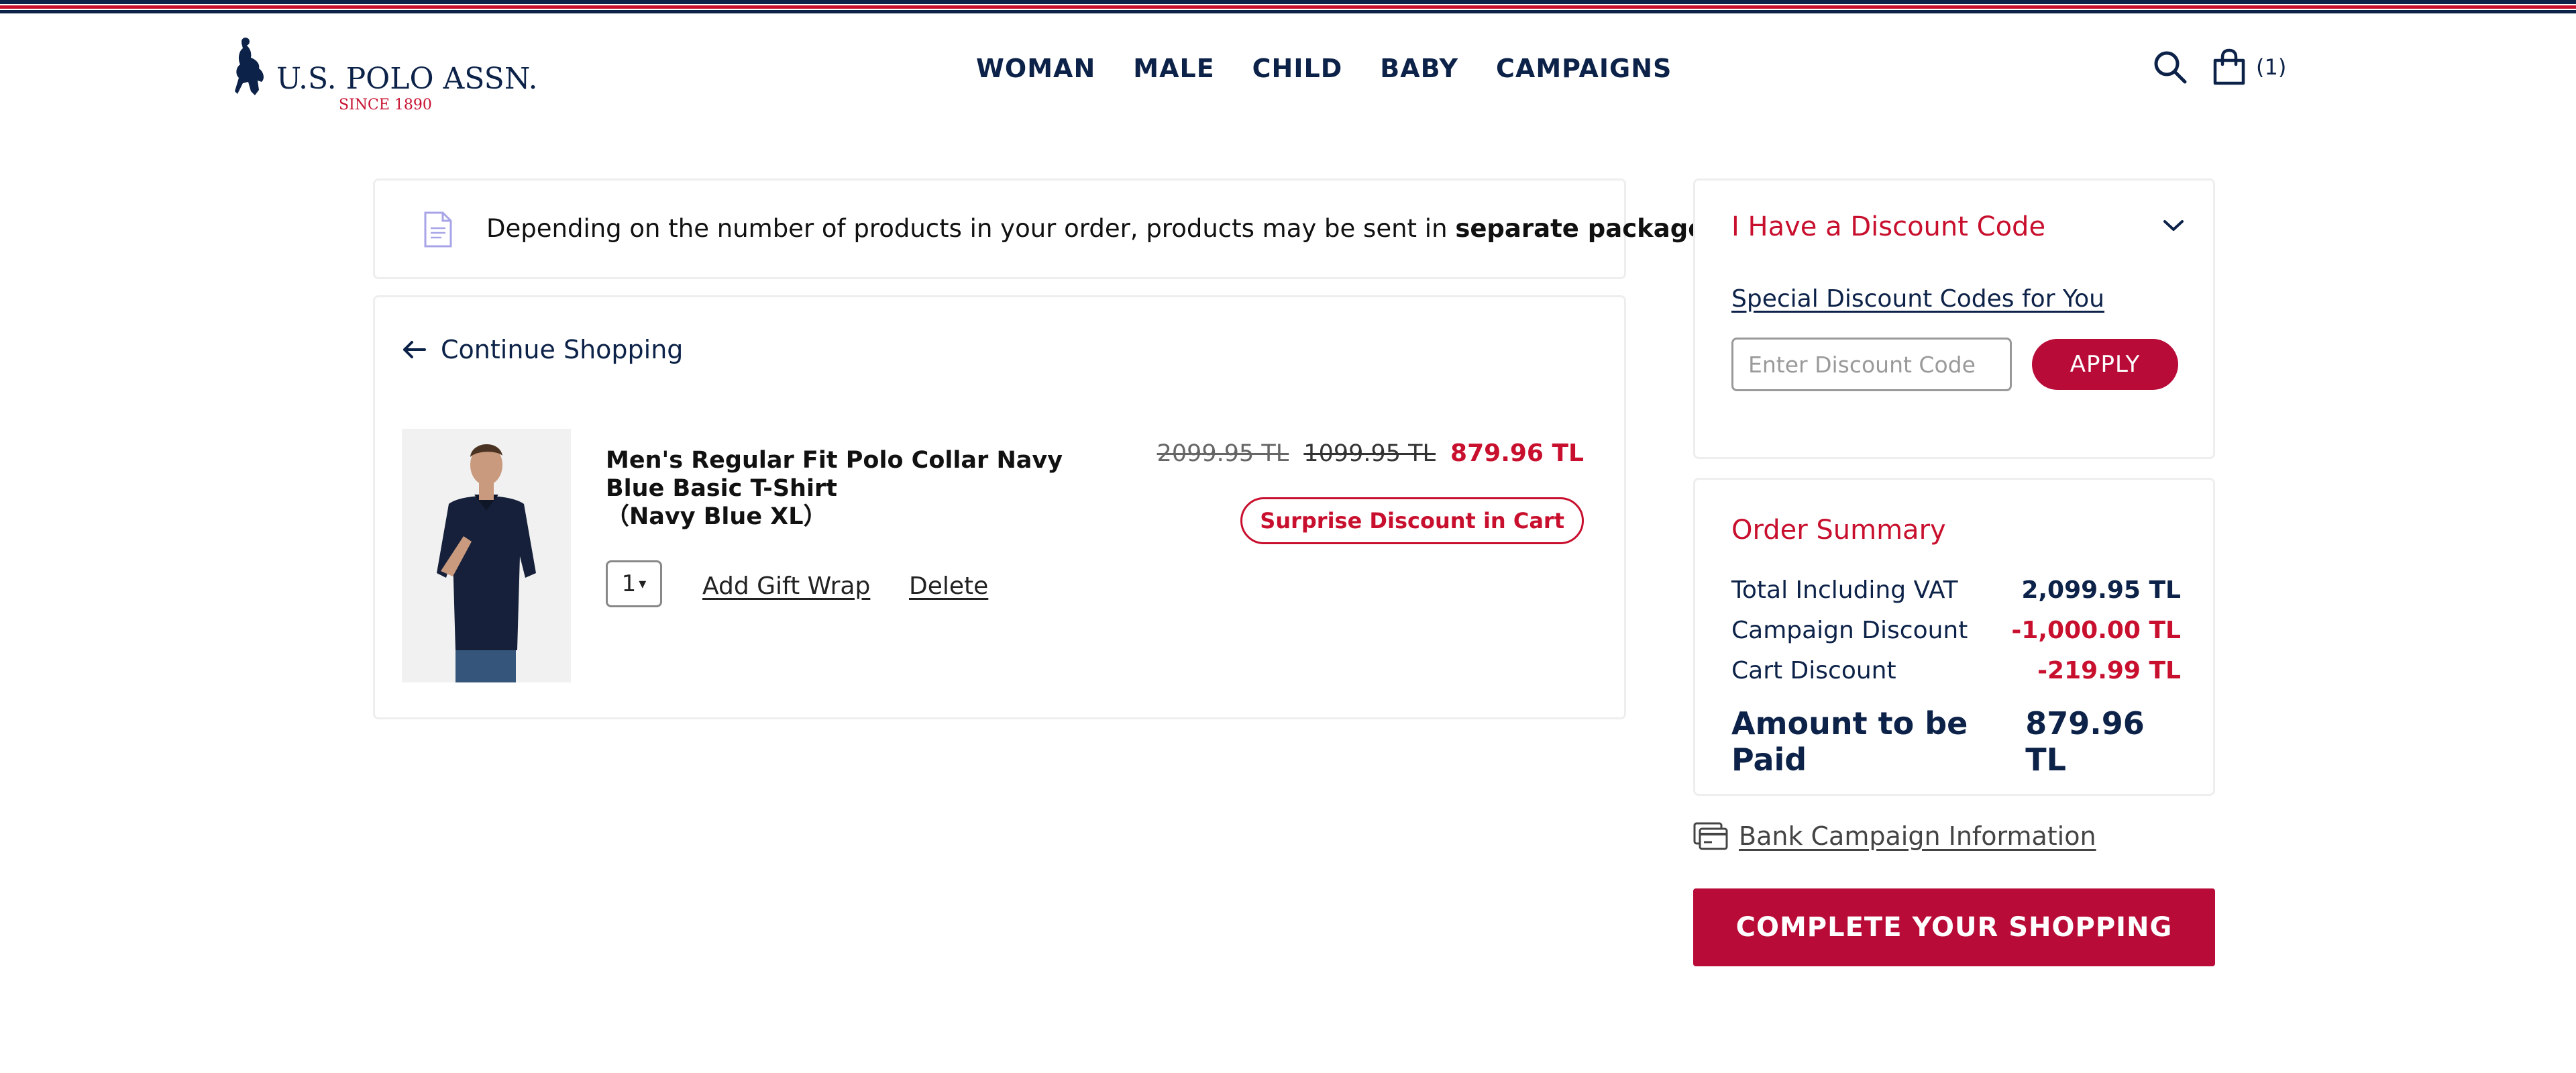  Describe the element at coordinates (1297, 68) in the screenshot. I see `nav-child: CHILD` at that location.